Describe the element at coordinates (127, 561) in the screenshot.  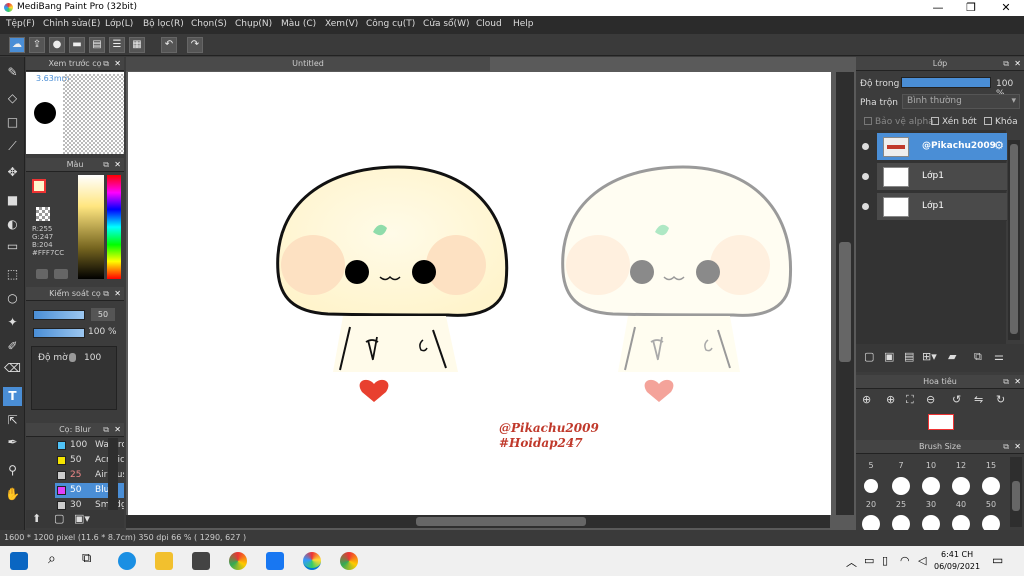
I see `edge-icon` at that location.